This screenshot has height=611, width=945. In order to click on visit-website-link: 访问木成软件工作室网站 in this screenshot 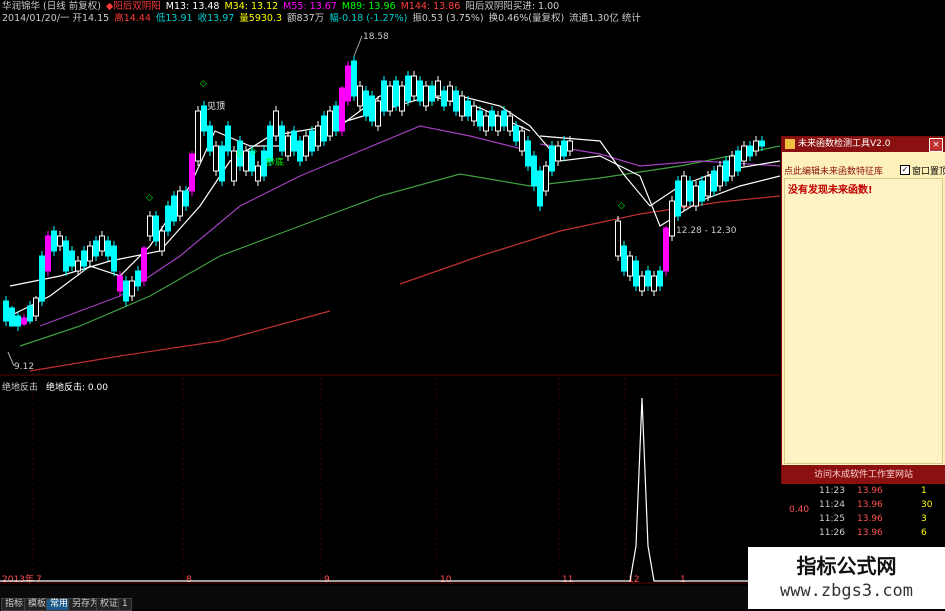, I will do `click(863, 475)`.